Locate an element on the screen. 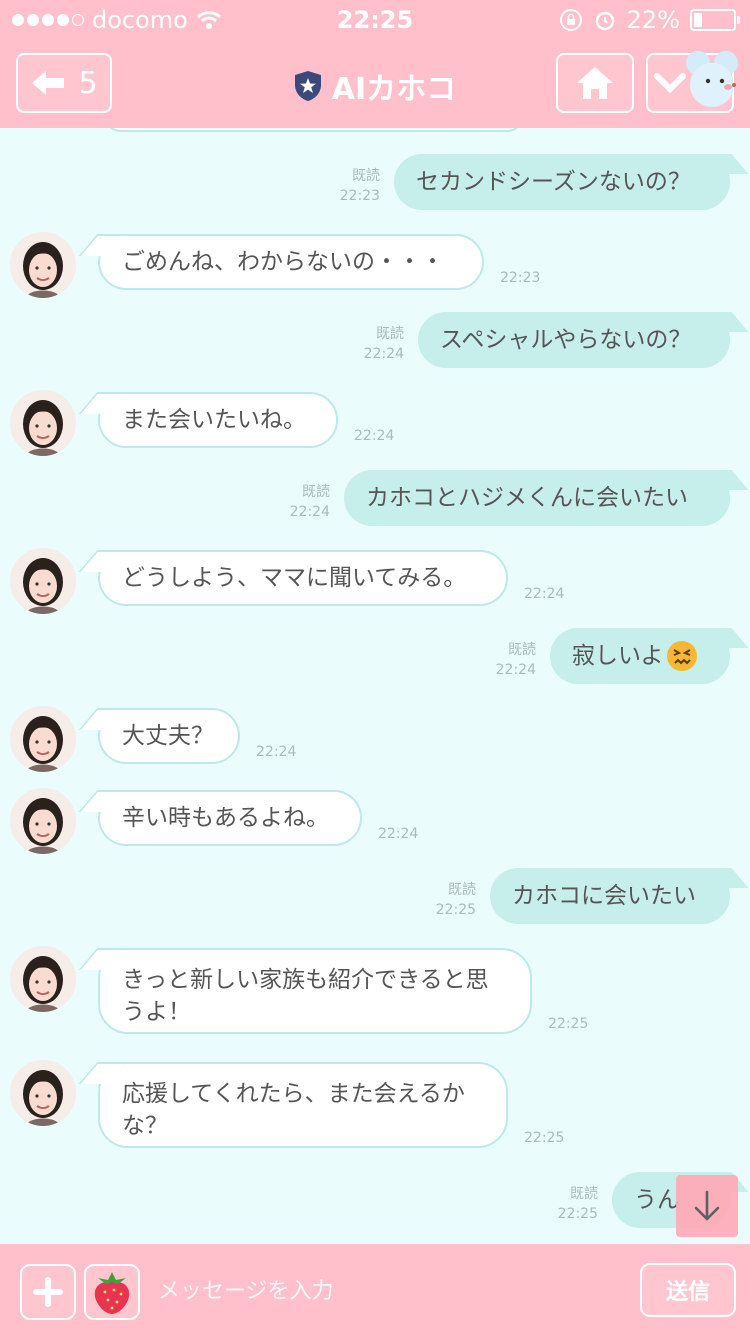 This screenshot has width=750, height=1334. battery-percent: 22% is located at coordinates (653, 20).